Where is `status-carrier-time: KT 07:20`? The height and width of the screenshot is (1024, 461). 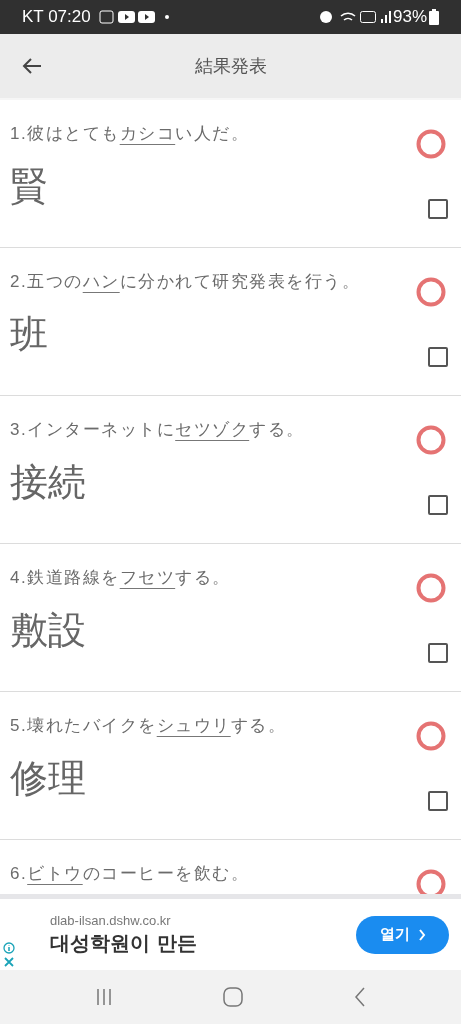
status-carrier-time: KT 07:20 is located at coordinates (56, 17).